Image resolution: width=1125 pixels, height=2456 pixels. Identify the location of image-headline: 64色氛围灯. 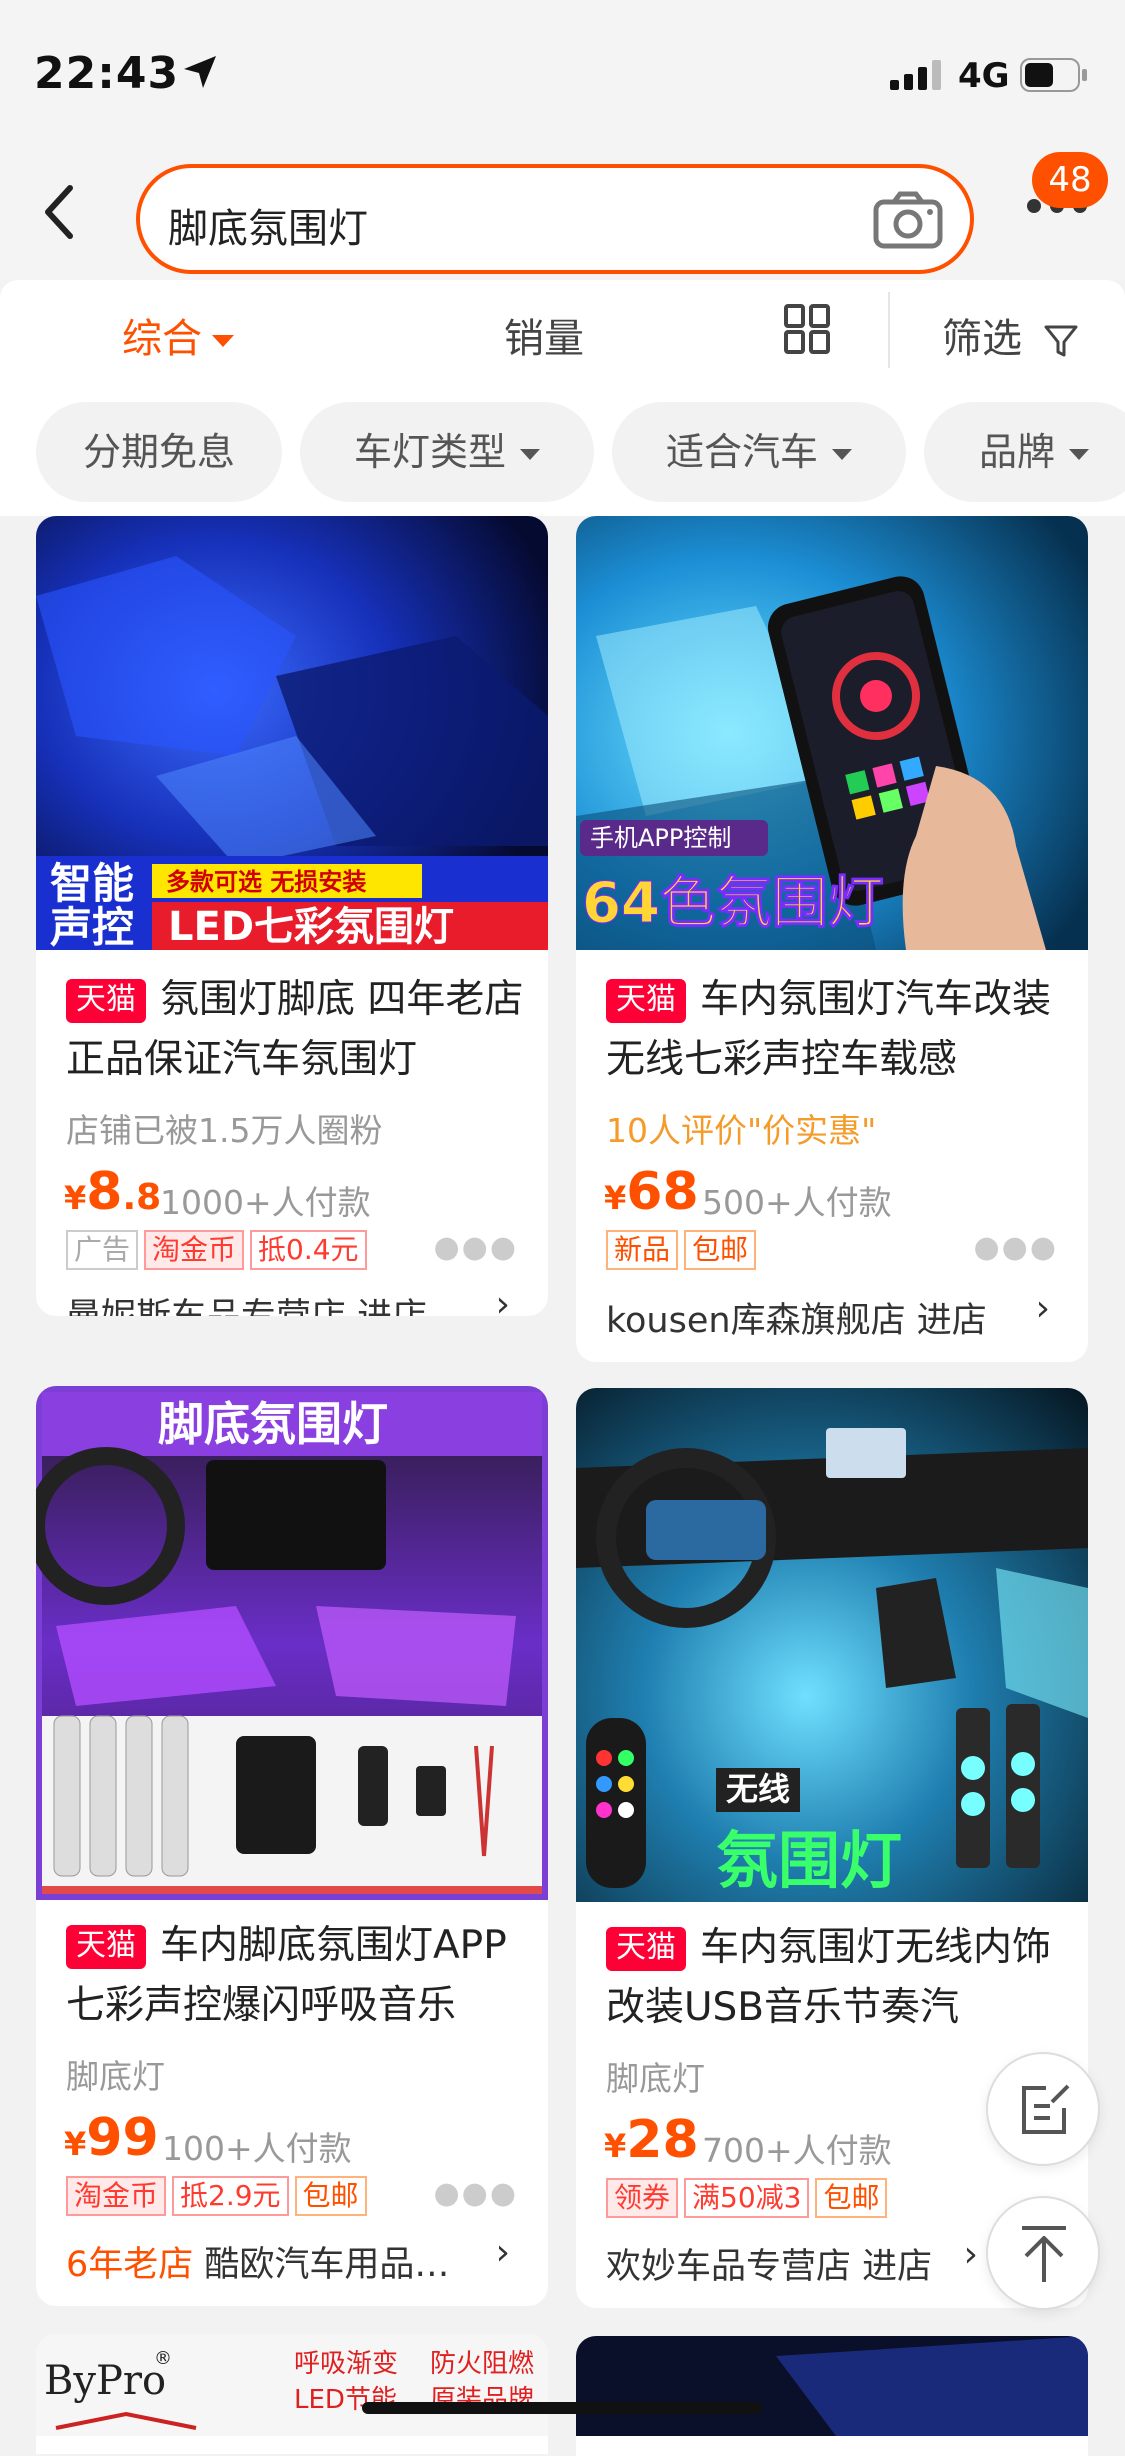
(733, 903).